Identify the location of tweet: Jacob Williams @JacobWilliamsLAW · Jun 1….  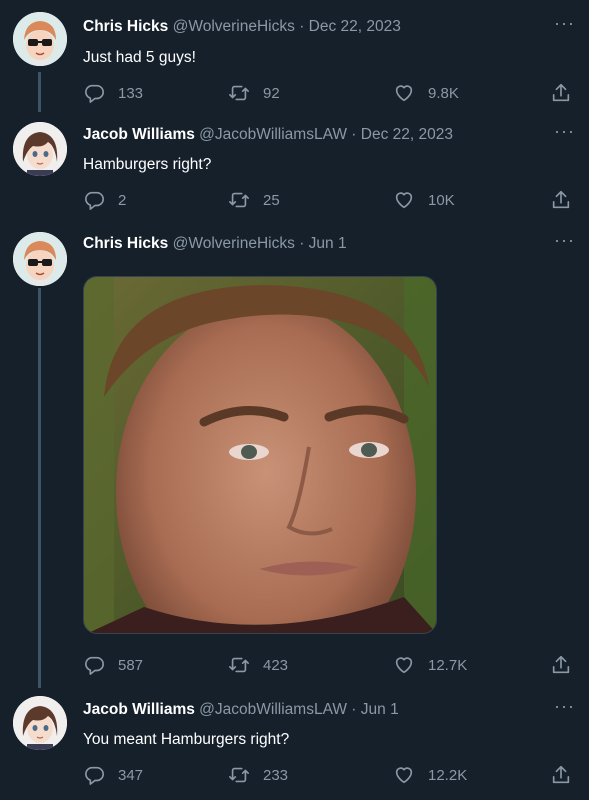
(294, 744).